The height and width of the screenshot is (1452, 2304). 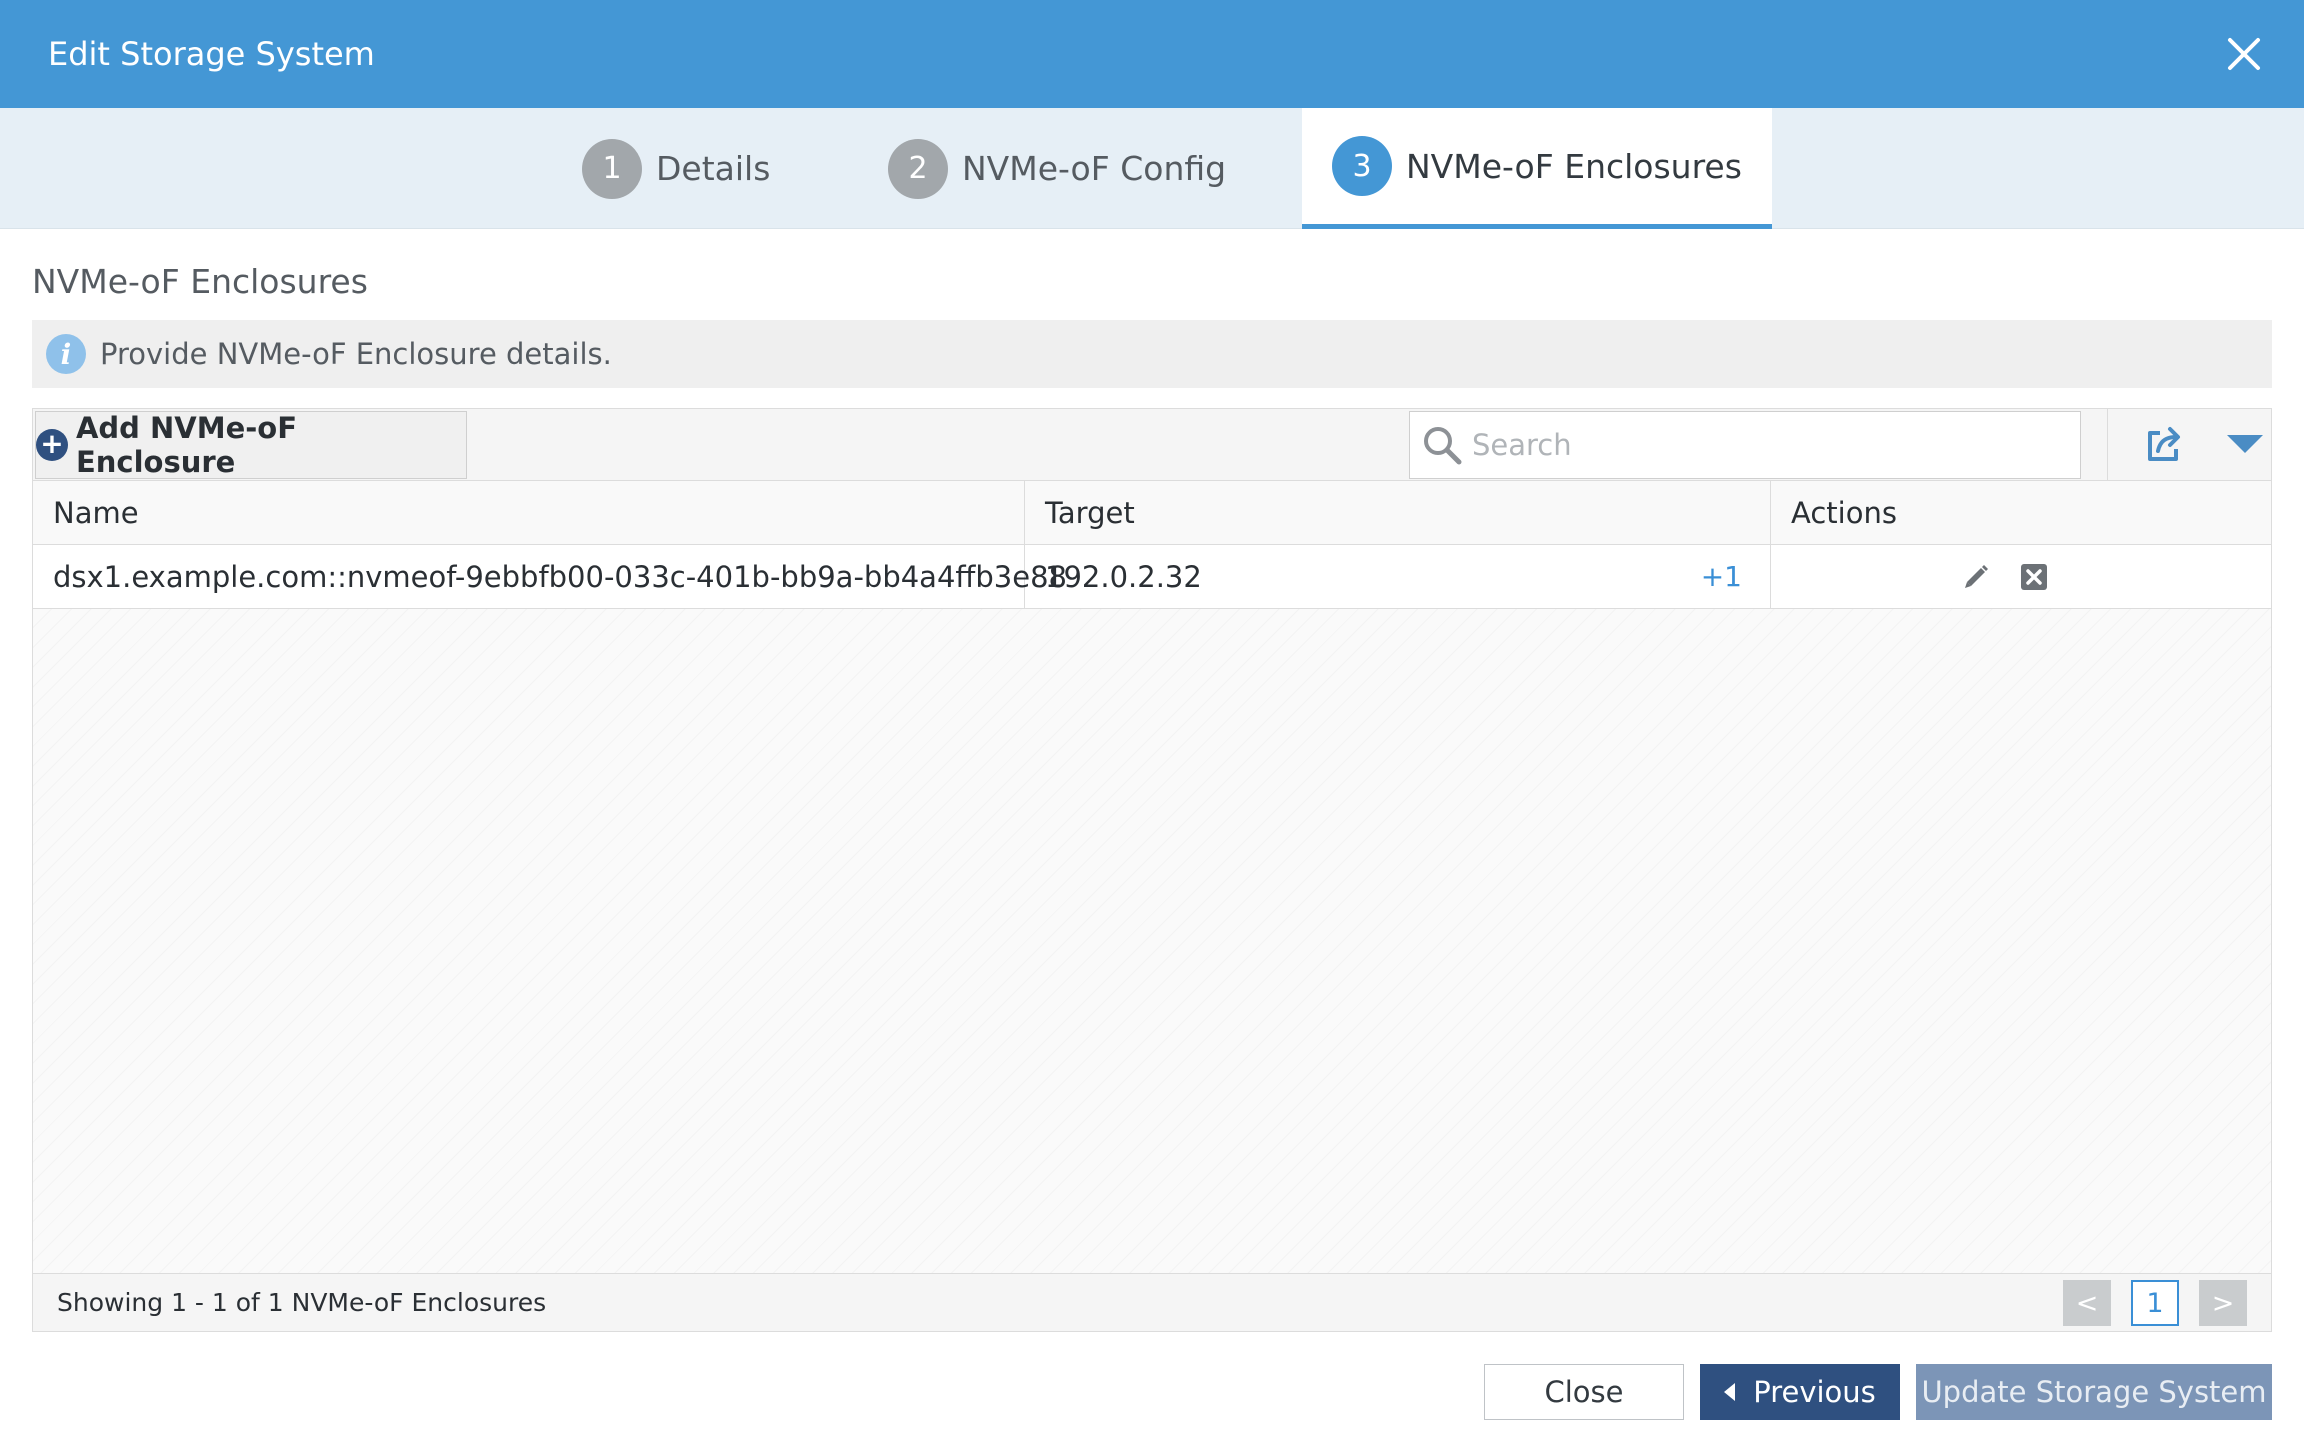 What do you see at coordinates (211, 54) in the screenshot?
I see `dialog-title: Edit Storage System` at bounding box center [211, 54].